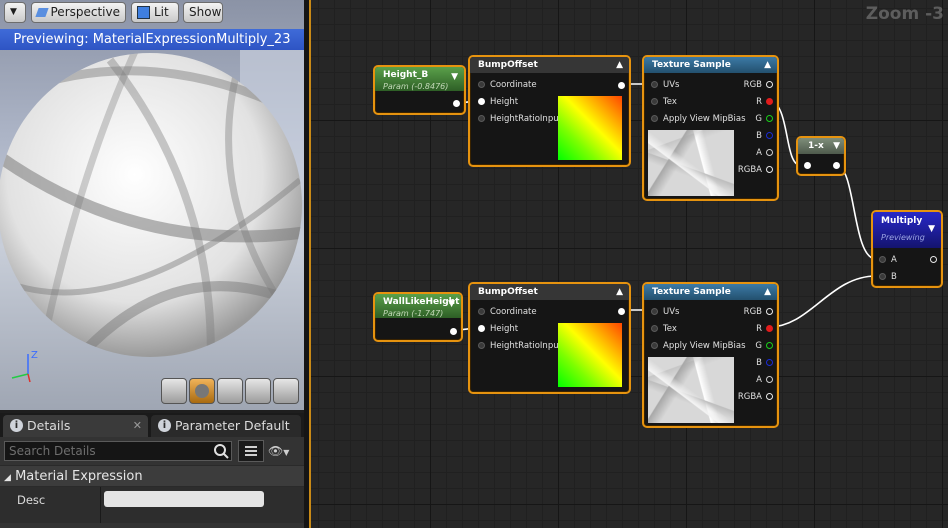 Image resolution: width=948 pixels, height=528 pixels. Describe the element at coordinates (691, 163) in the screenshot. I see `texture-thumbnail` at that location.